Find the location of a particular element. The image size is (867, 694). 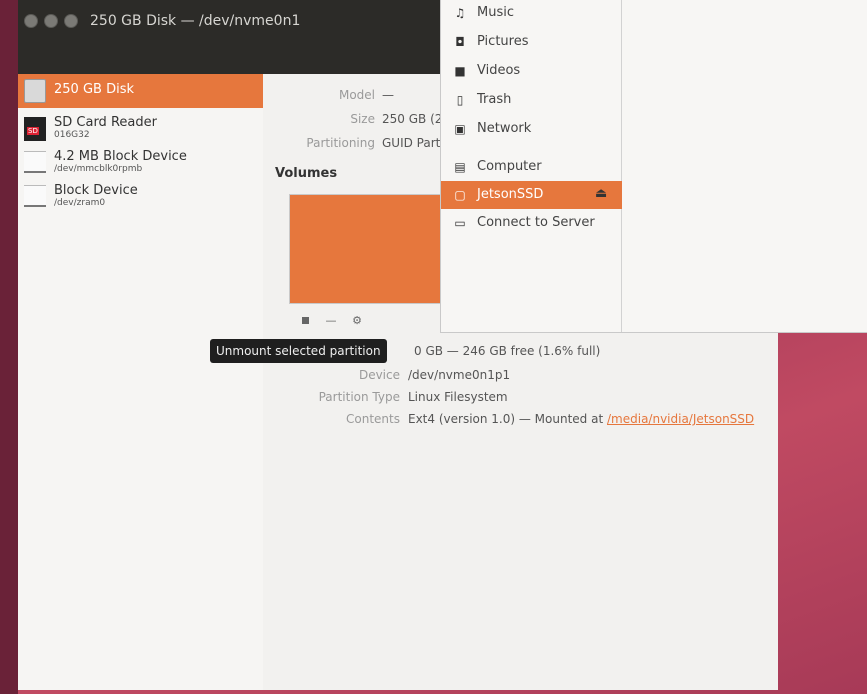

place-label: Network is located at coordinates (504, 128).